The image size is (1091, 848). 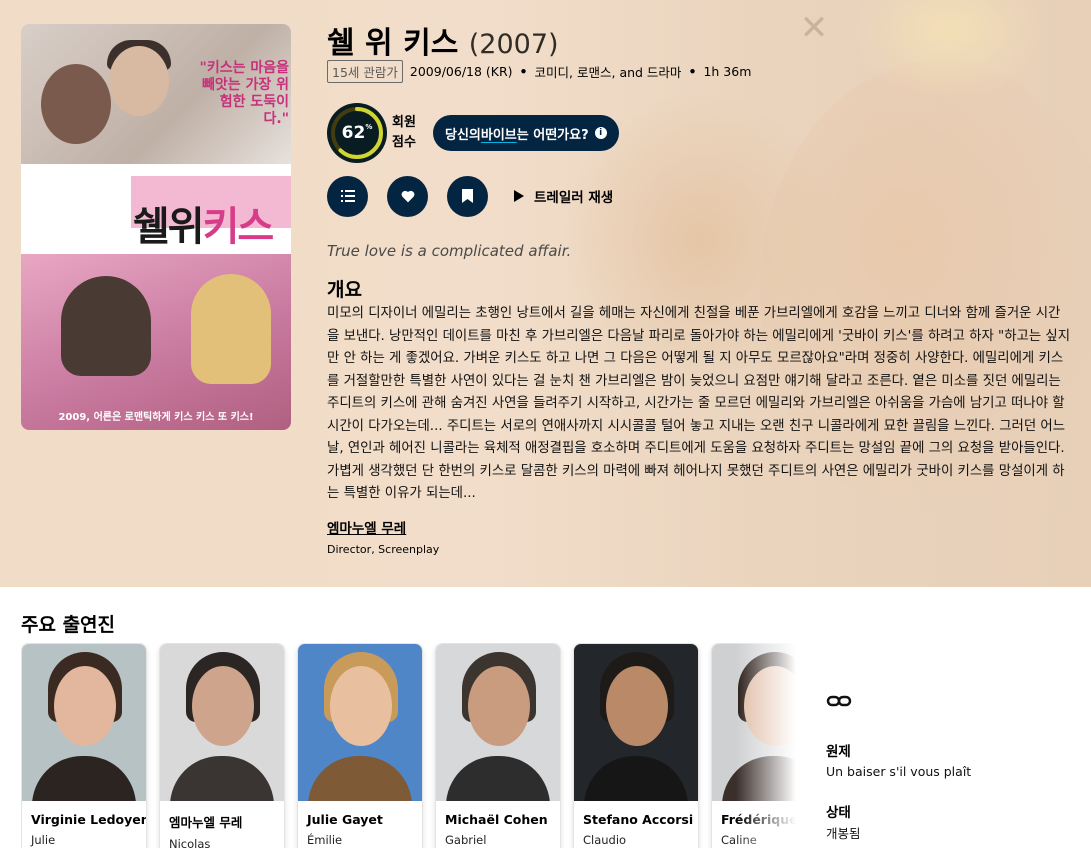 What do you see at coordinates (502, 819) in the screenshot?
I see `cast-name: Michaël Cohen` at bounding box center [502, 819].